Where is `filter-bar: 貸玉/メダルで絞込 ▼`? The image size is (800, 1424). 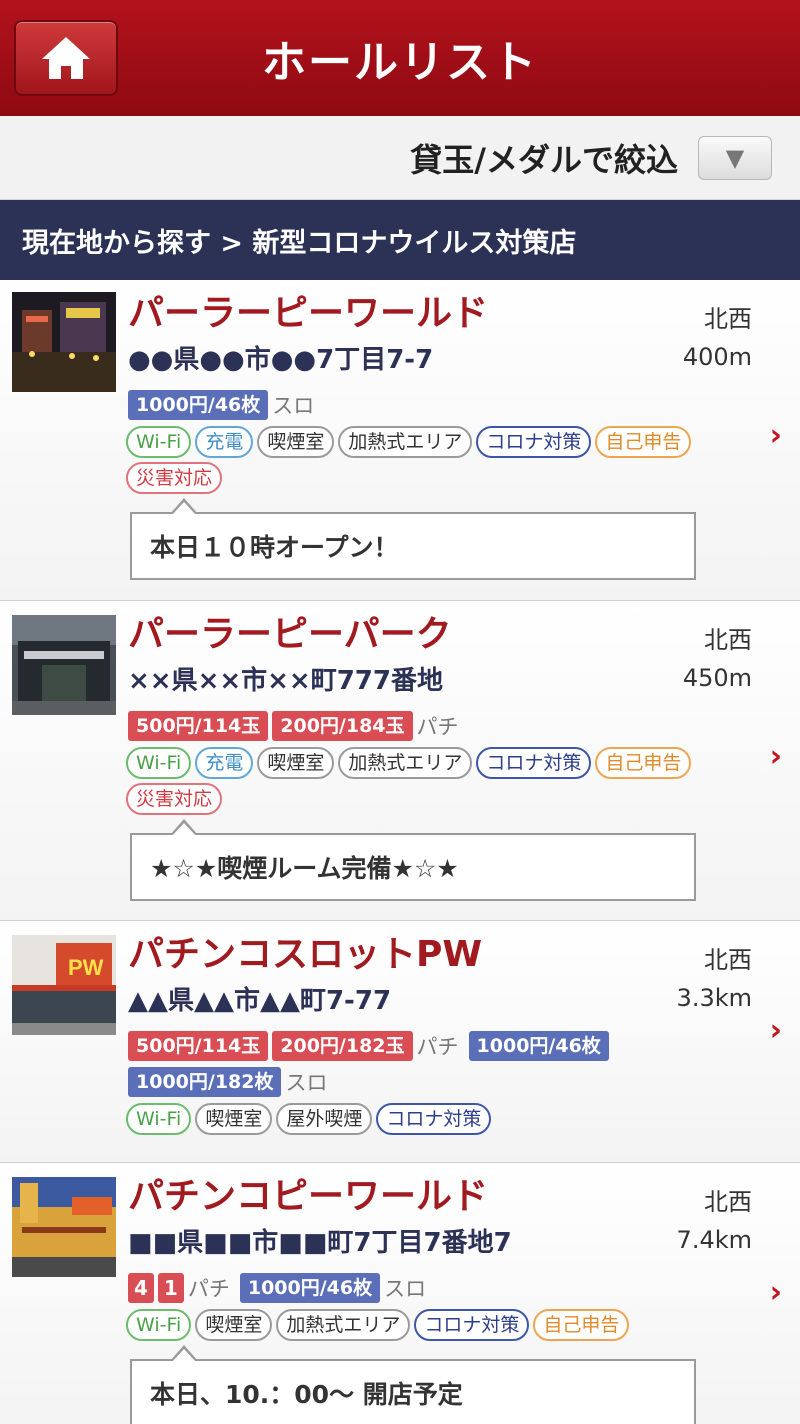
filter-bar: 貸玉/メダルで絞込 ▼ is located at coordinates (400, 158).